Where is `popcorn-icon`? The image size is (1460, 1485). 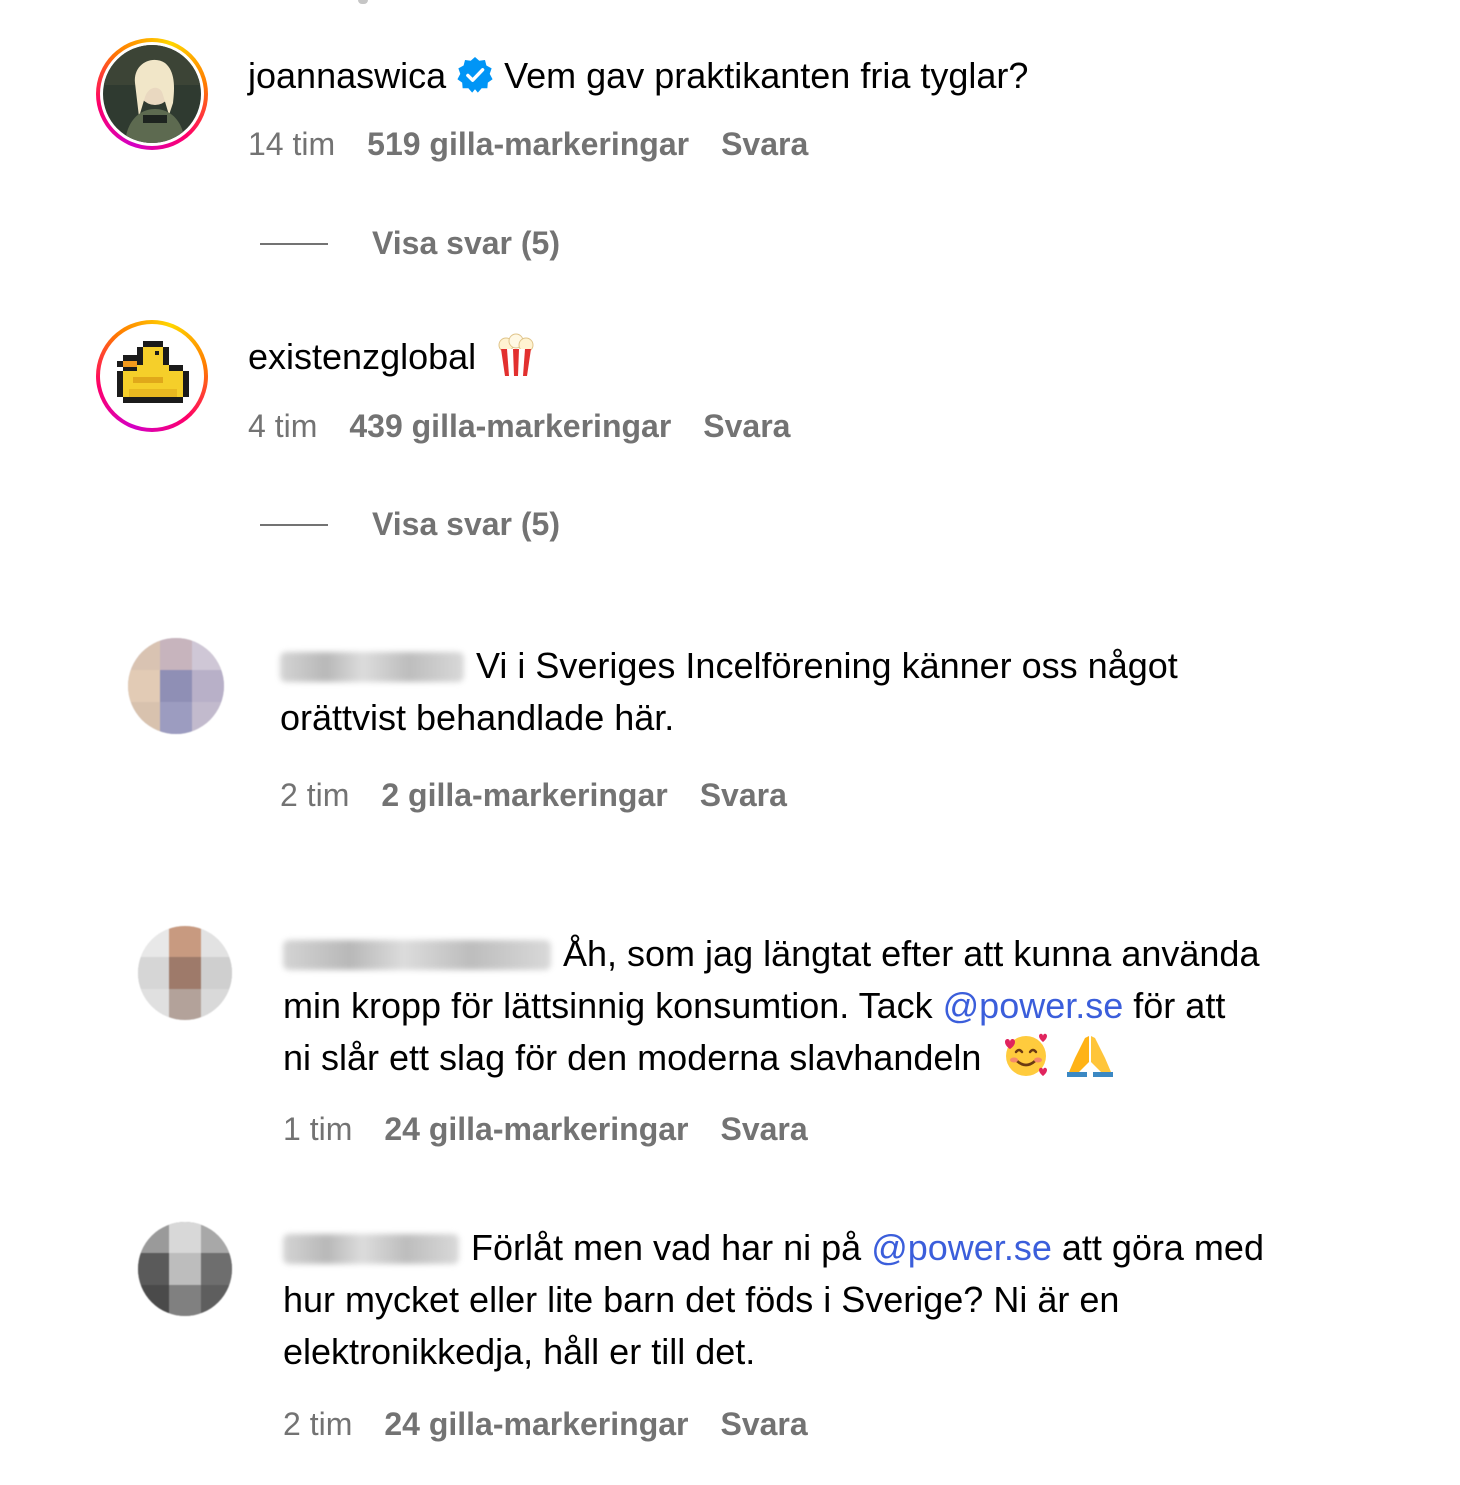 popcorn-icon is located at coordinates (516, 354).